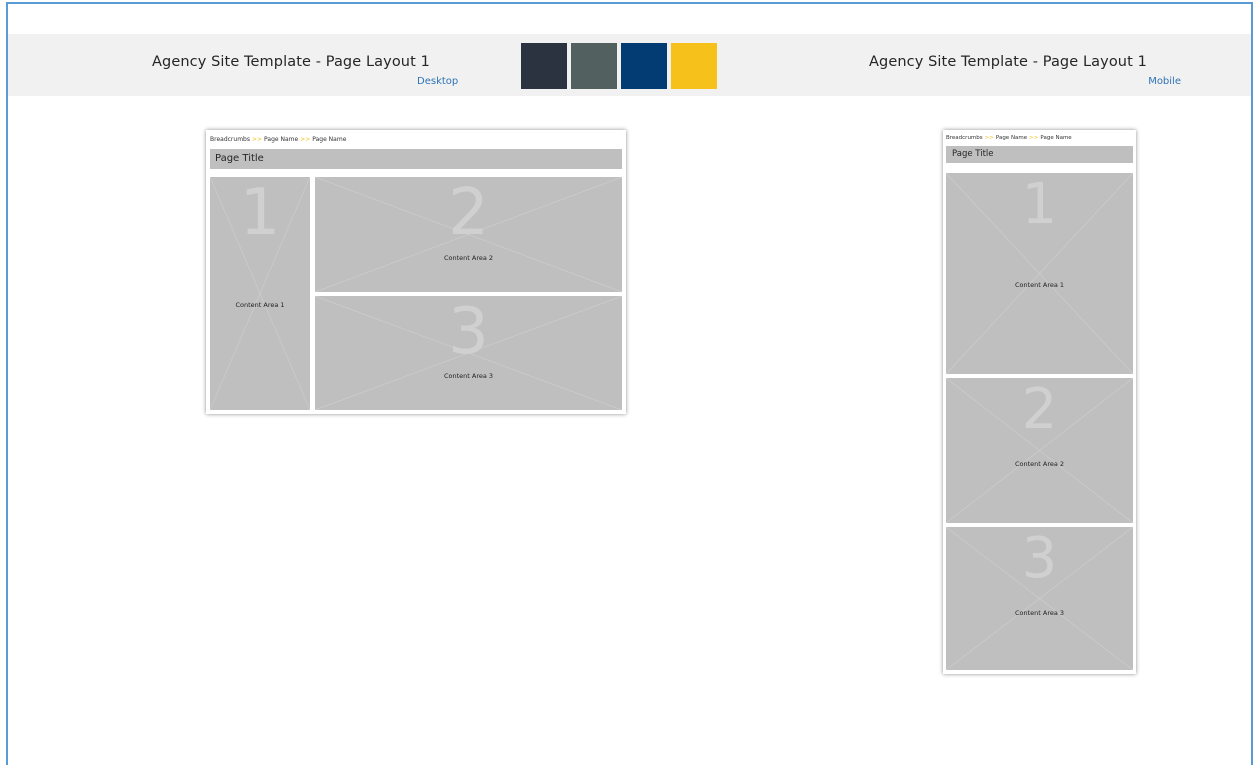 This screenshot has height=765, width=1255. What do you see at coordinates (1164, 81) in the screenshot?
I see `mobile-layout-subtitle: Mobile` at bounding box center [1164, 81].